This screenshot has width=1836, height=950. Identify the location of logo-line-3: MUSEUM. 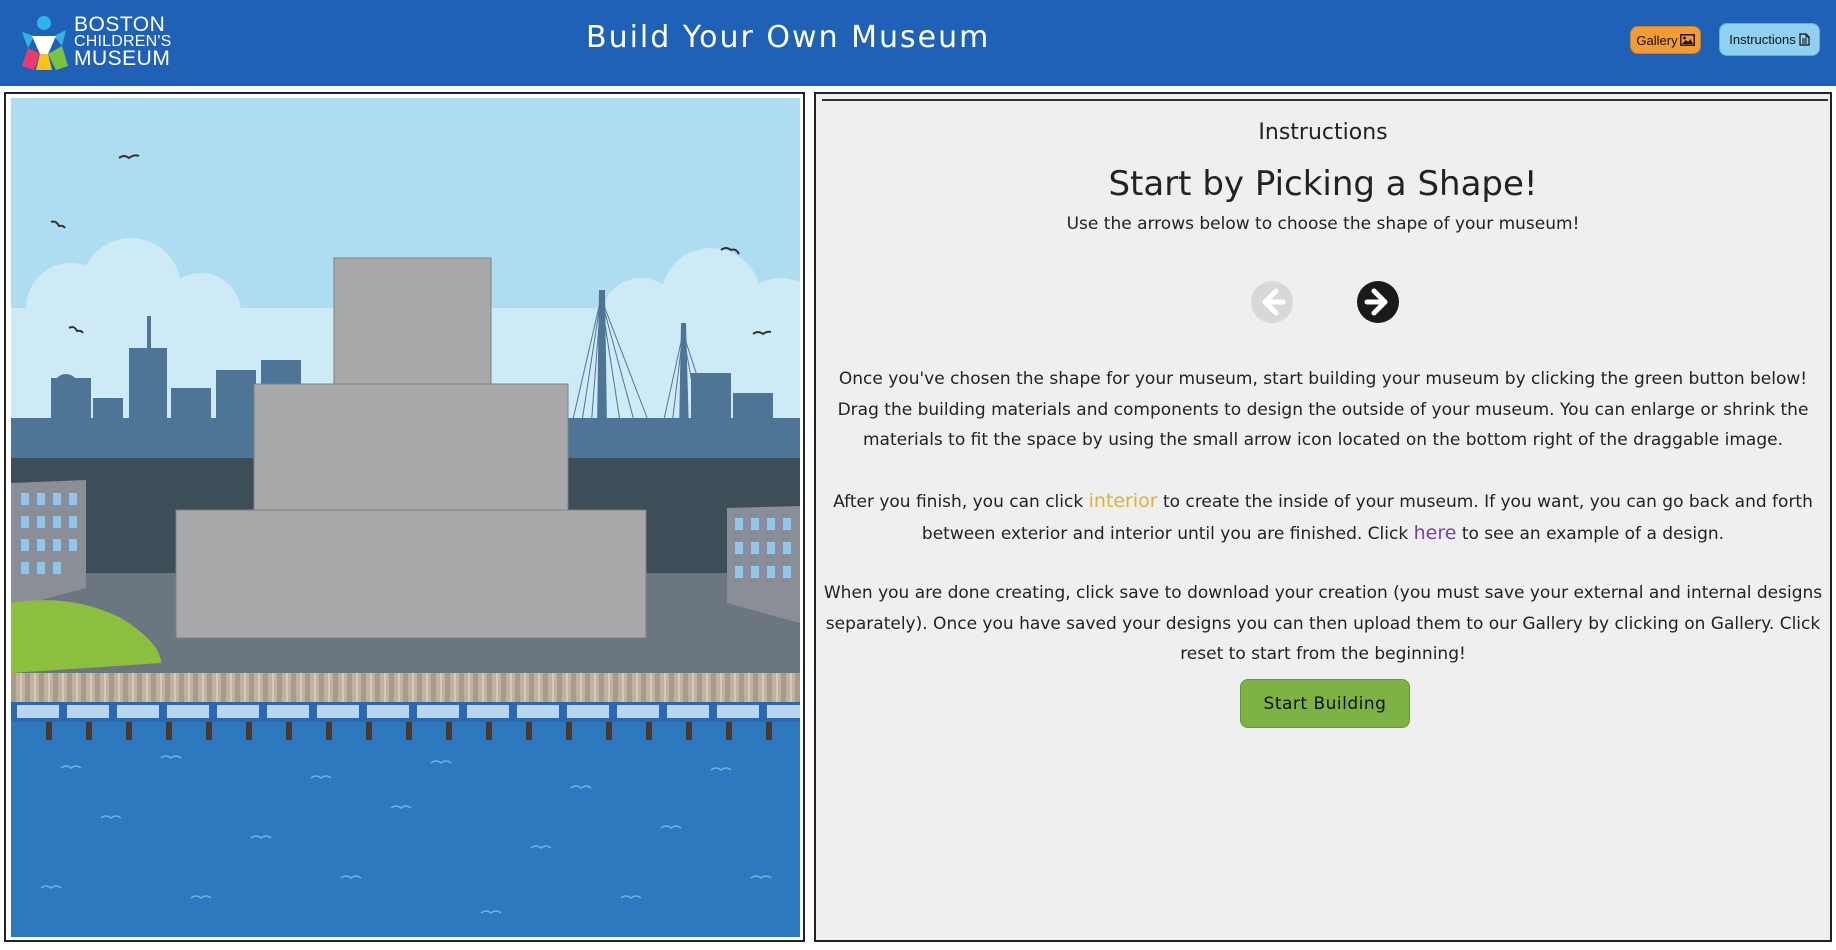
(122, 58).